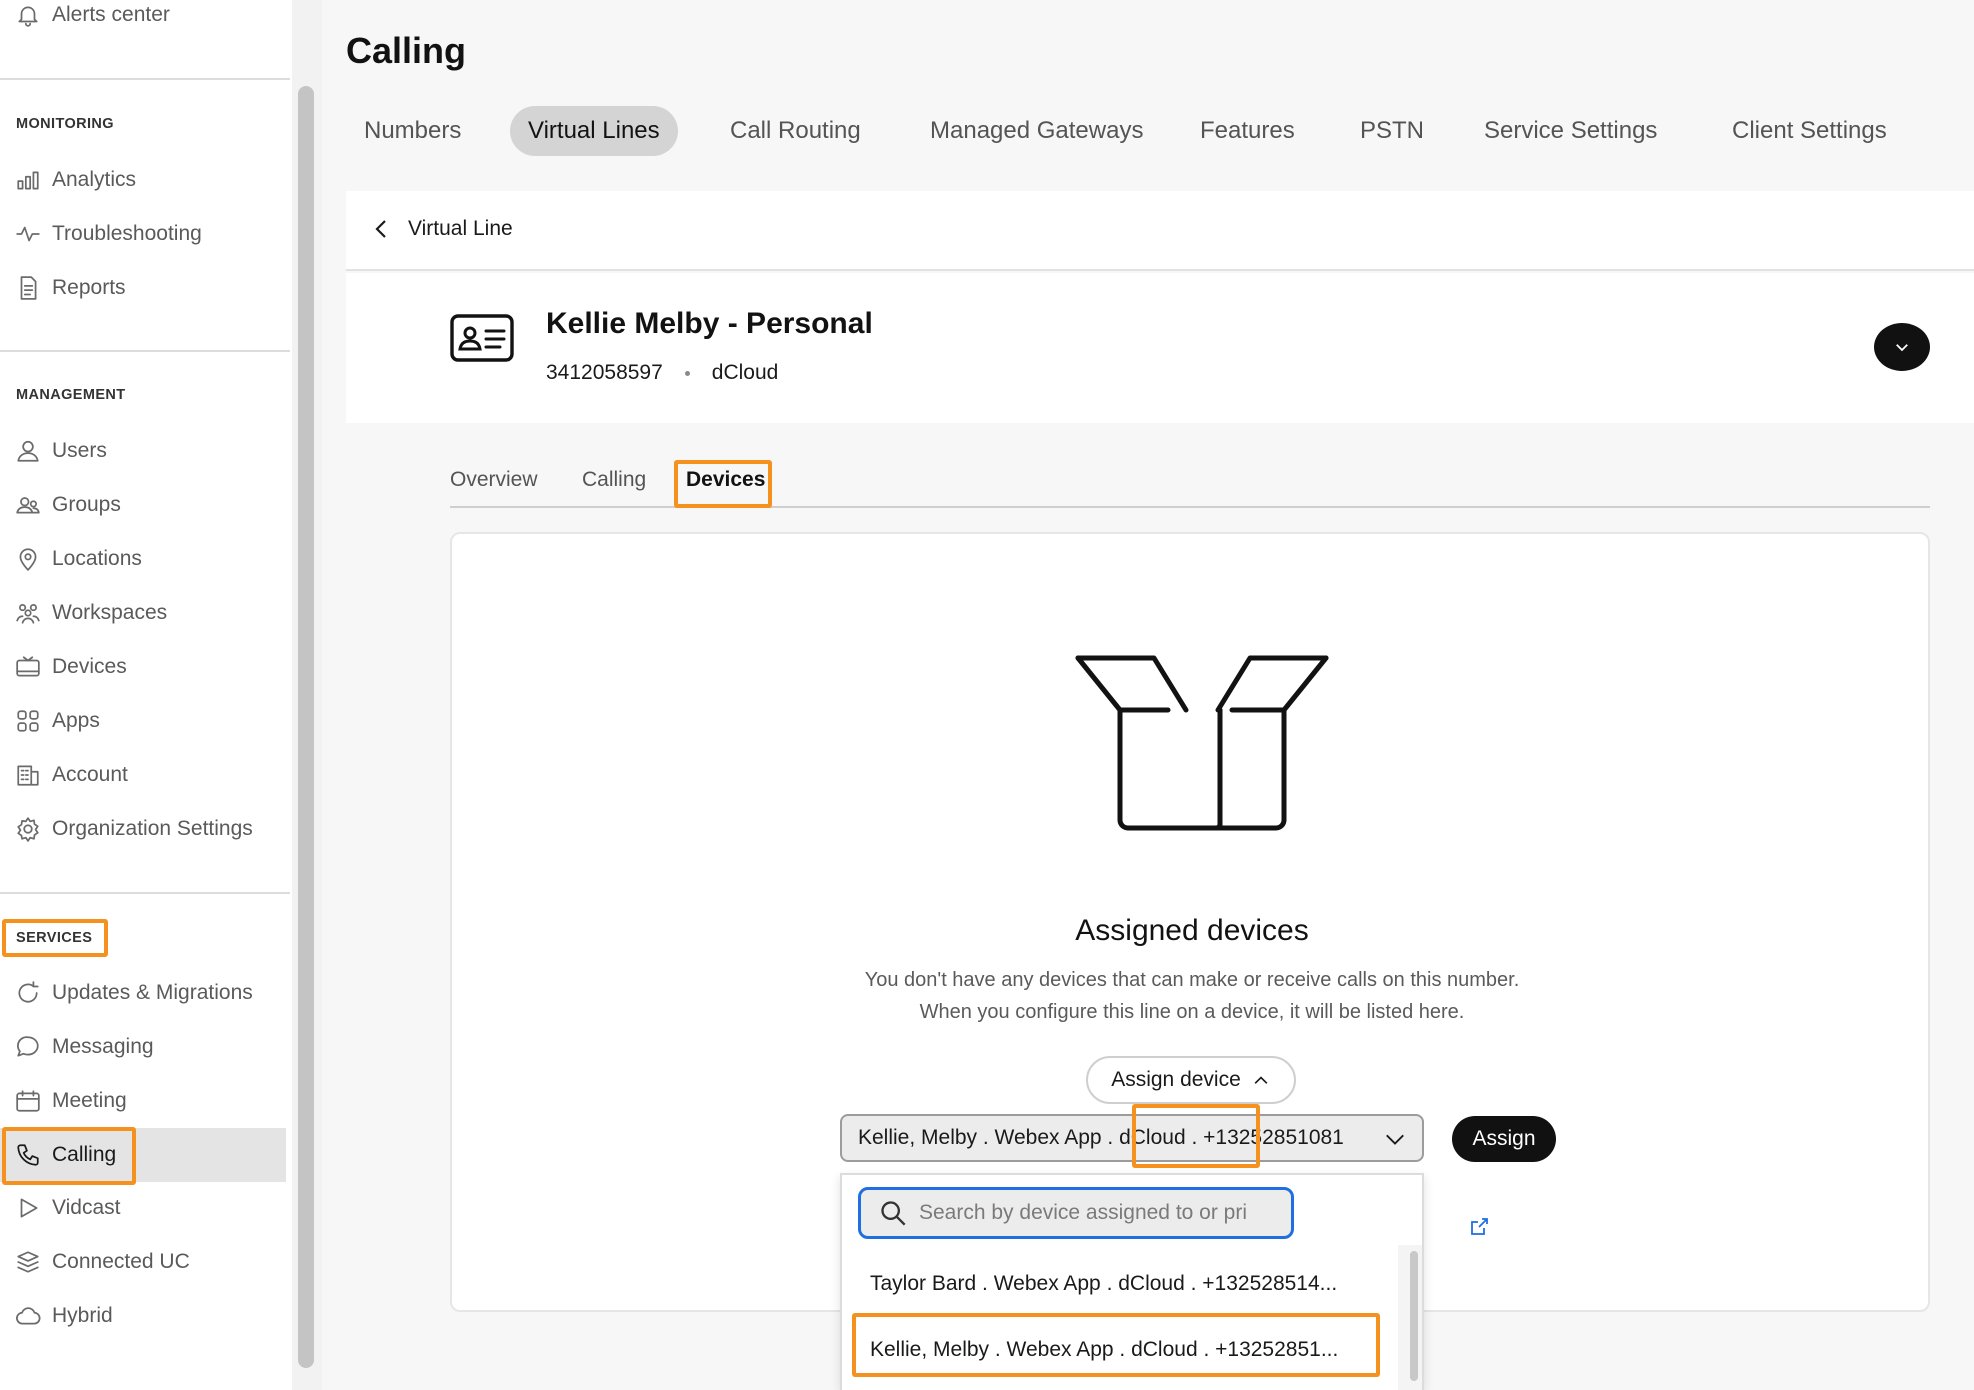 The image size is (1974, 1390). What do you see at coordinates (143, 180) in the screenshot?
I see `sidebar-item-analytics: Analytics` at bounding box center [143, 180].